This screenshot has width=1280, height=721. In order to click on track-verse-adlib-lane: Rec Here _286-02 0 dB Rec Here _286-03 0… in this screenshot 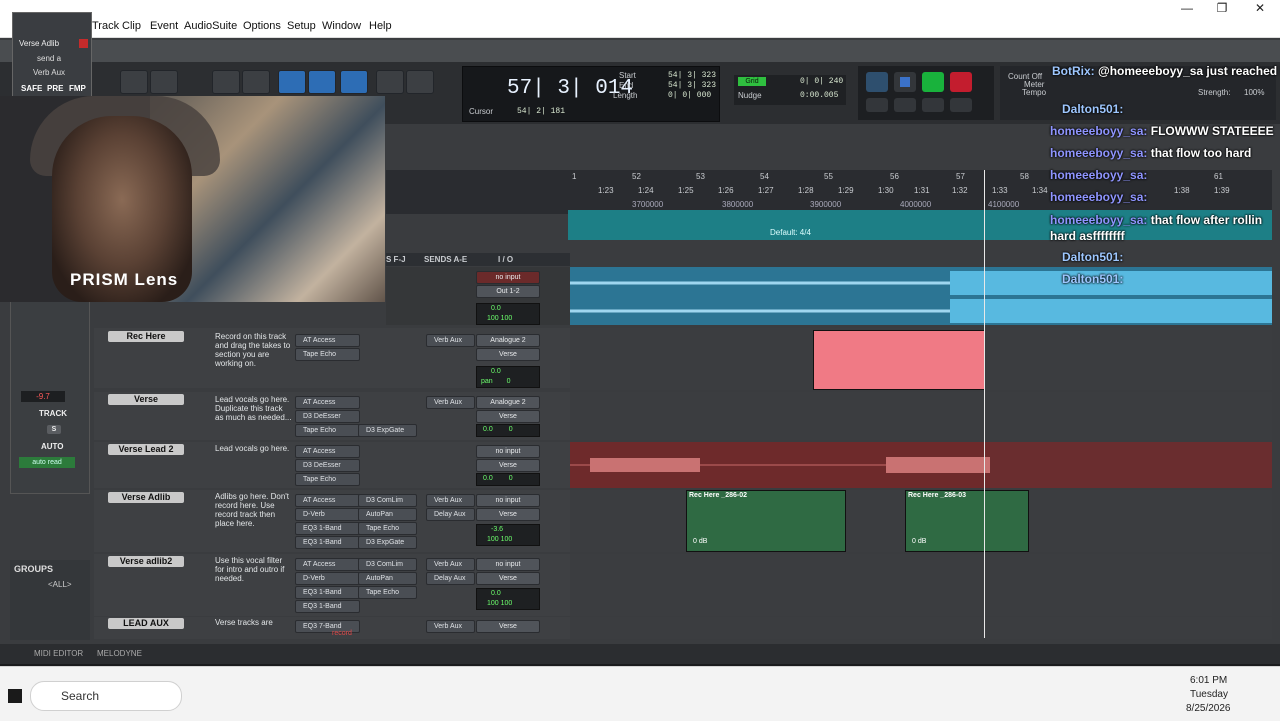, I will do `click(921, 521)`.